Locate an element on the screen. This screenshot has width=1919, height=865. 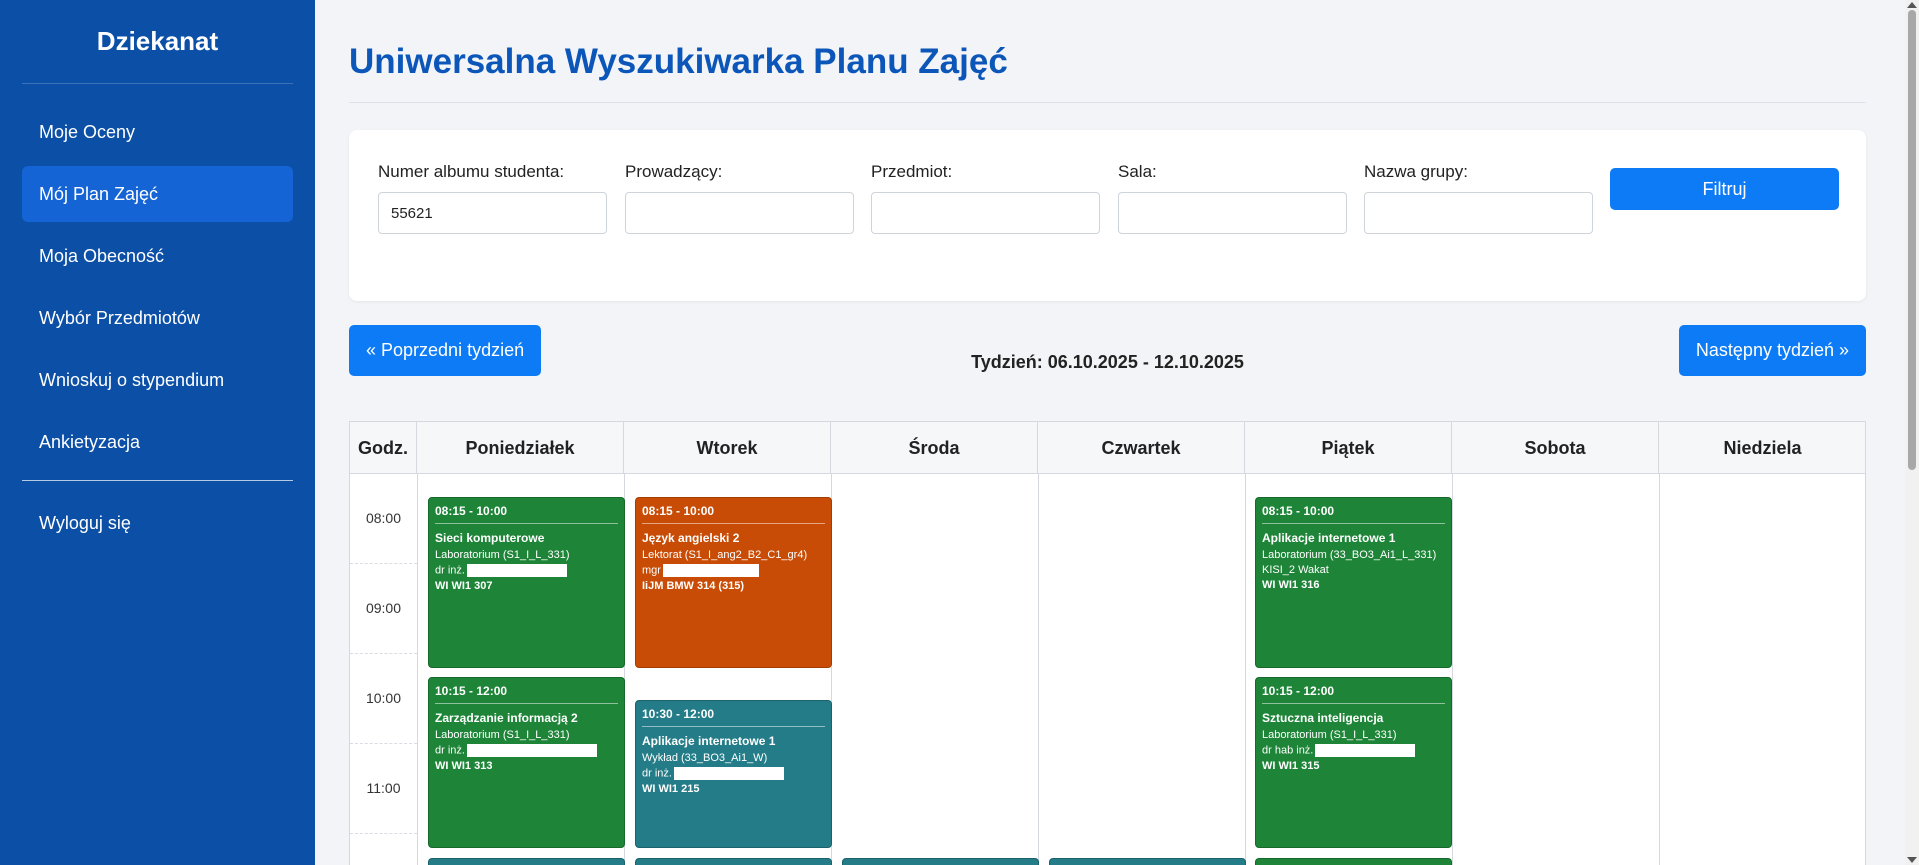
page-scrollbar is located at coordinates (1912, 432).